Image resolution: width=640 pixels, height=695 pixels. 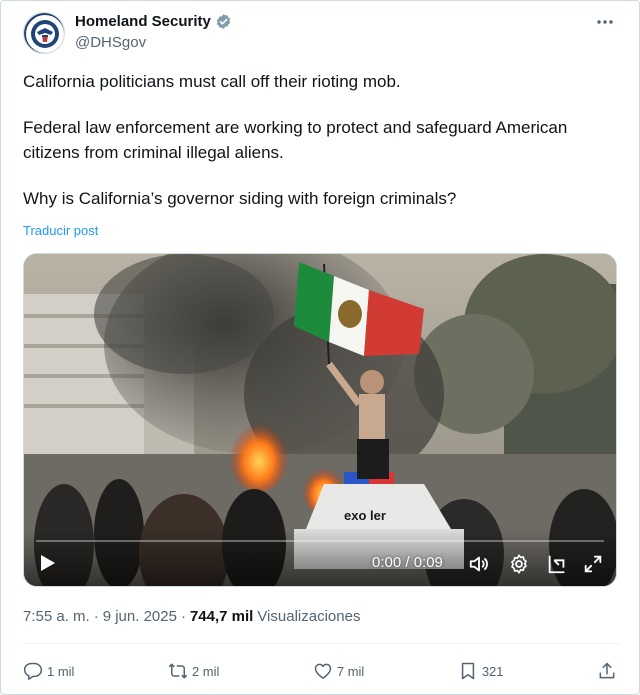 I want to click on bookmark-count: 321, so click(x=492, y=671).